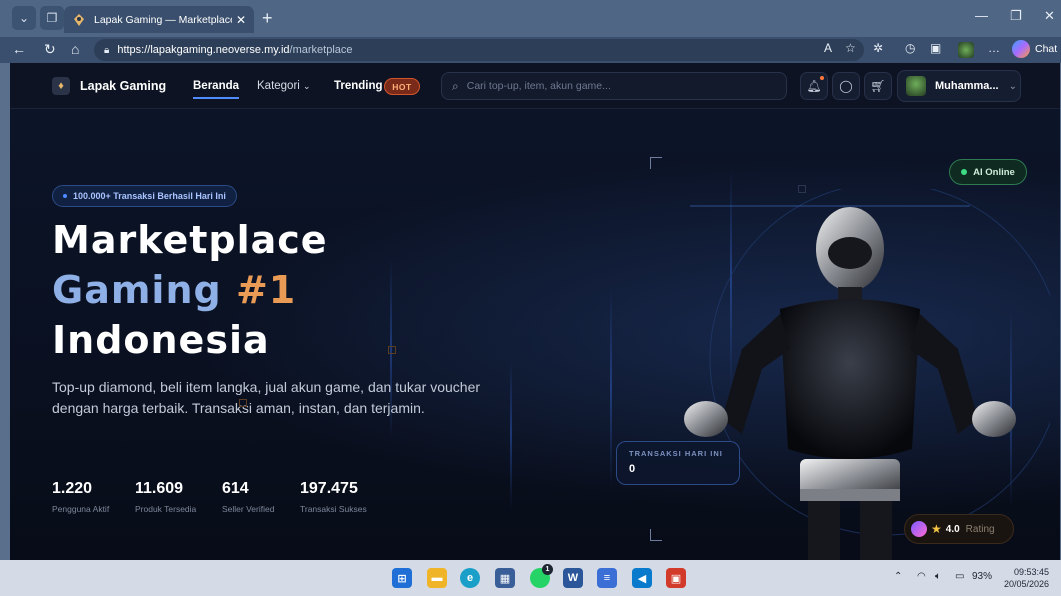 The image size is (1061, 596). What do you see at coordinates (910, 48) in the screenshot?
I see `browser-essentials-icon: ◷` at bounding box center [910, 48].